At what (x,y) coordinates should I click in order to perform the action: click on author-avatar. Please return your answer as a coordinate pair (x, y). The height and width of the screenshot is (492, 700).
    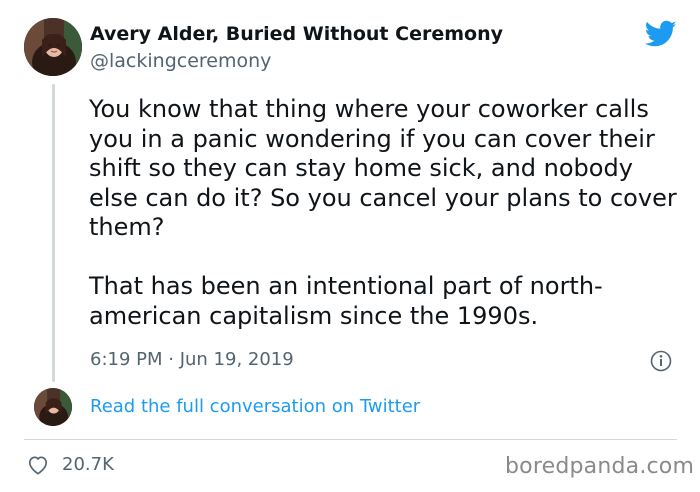
    Looking at the image, I should click on (53, 47).